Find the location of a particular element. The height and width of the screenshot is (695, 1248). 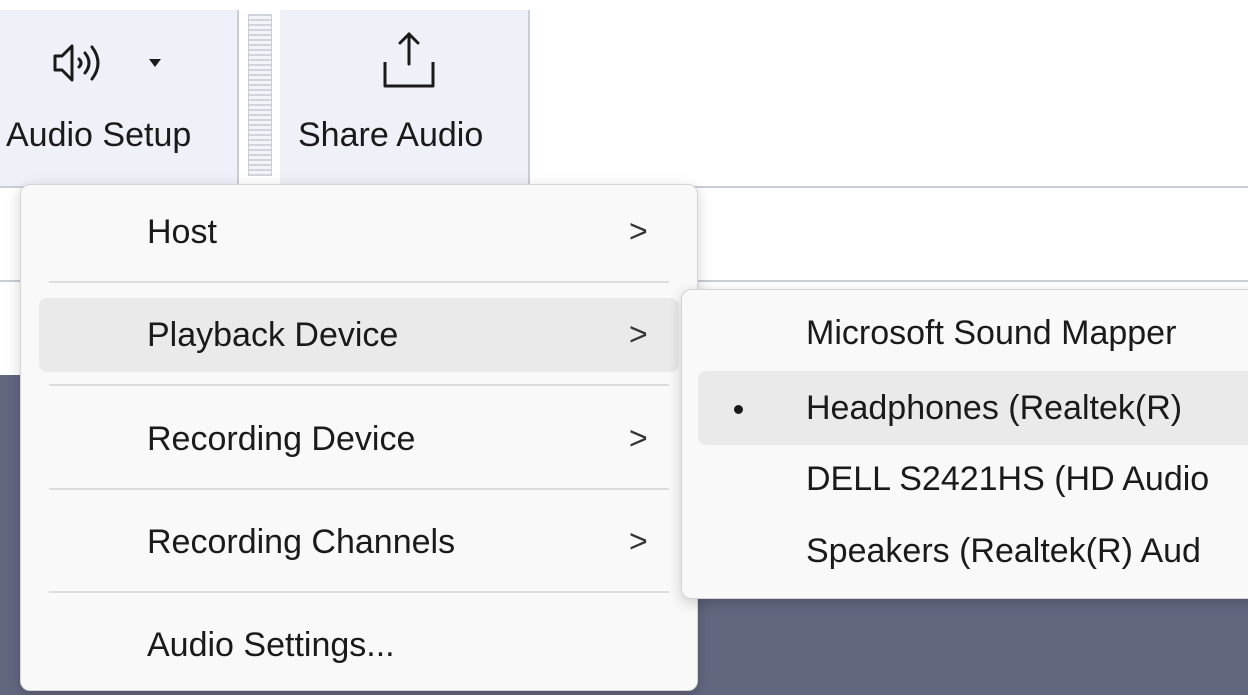

menu-item-host: Host > is located at coordinates (359, 232).